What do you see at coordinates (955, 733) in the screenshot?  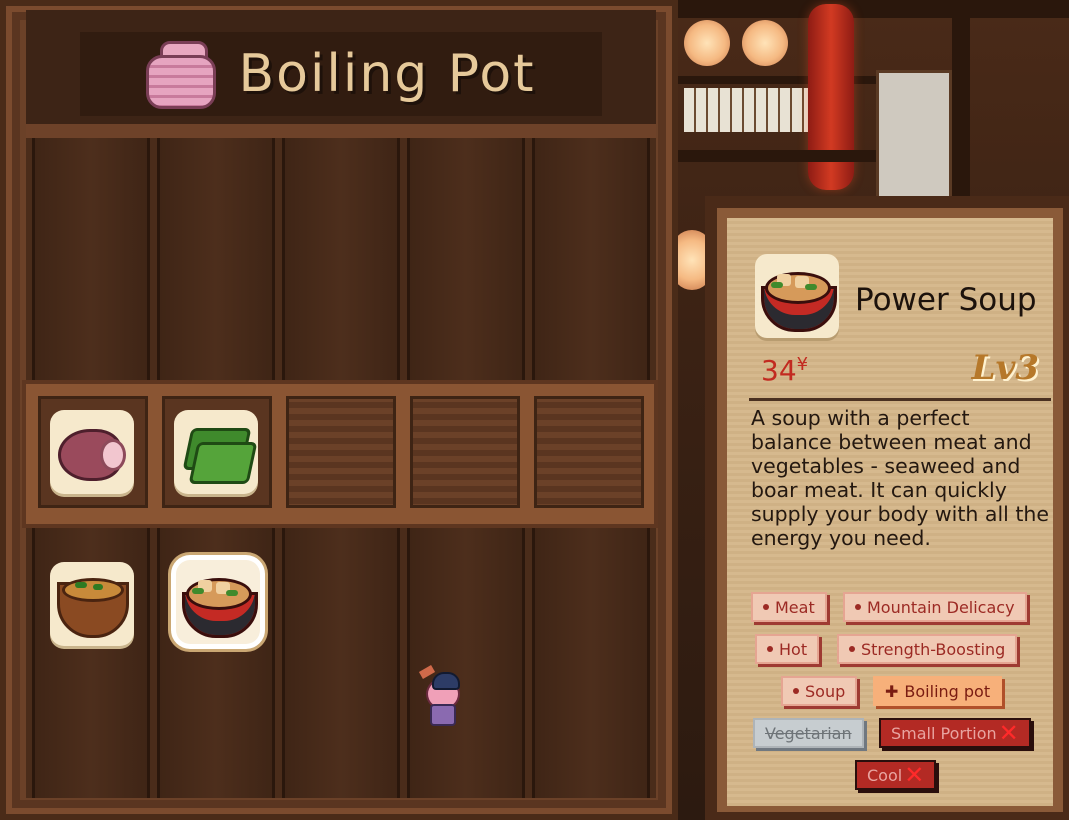 I see `tag-small-portion: Small Portion ✕` at bounding box center [955, 733].